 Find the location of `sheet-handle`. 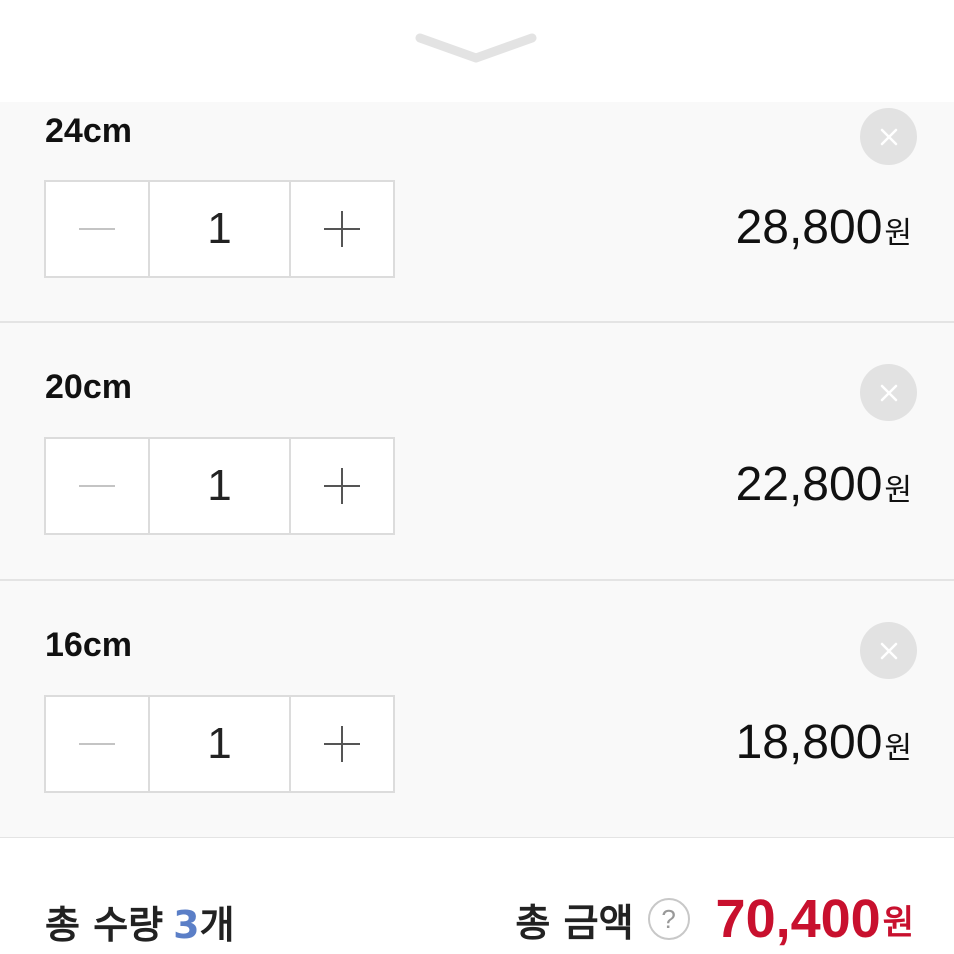

sheet-handle is located at coordinates (477, 51).